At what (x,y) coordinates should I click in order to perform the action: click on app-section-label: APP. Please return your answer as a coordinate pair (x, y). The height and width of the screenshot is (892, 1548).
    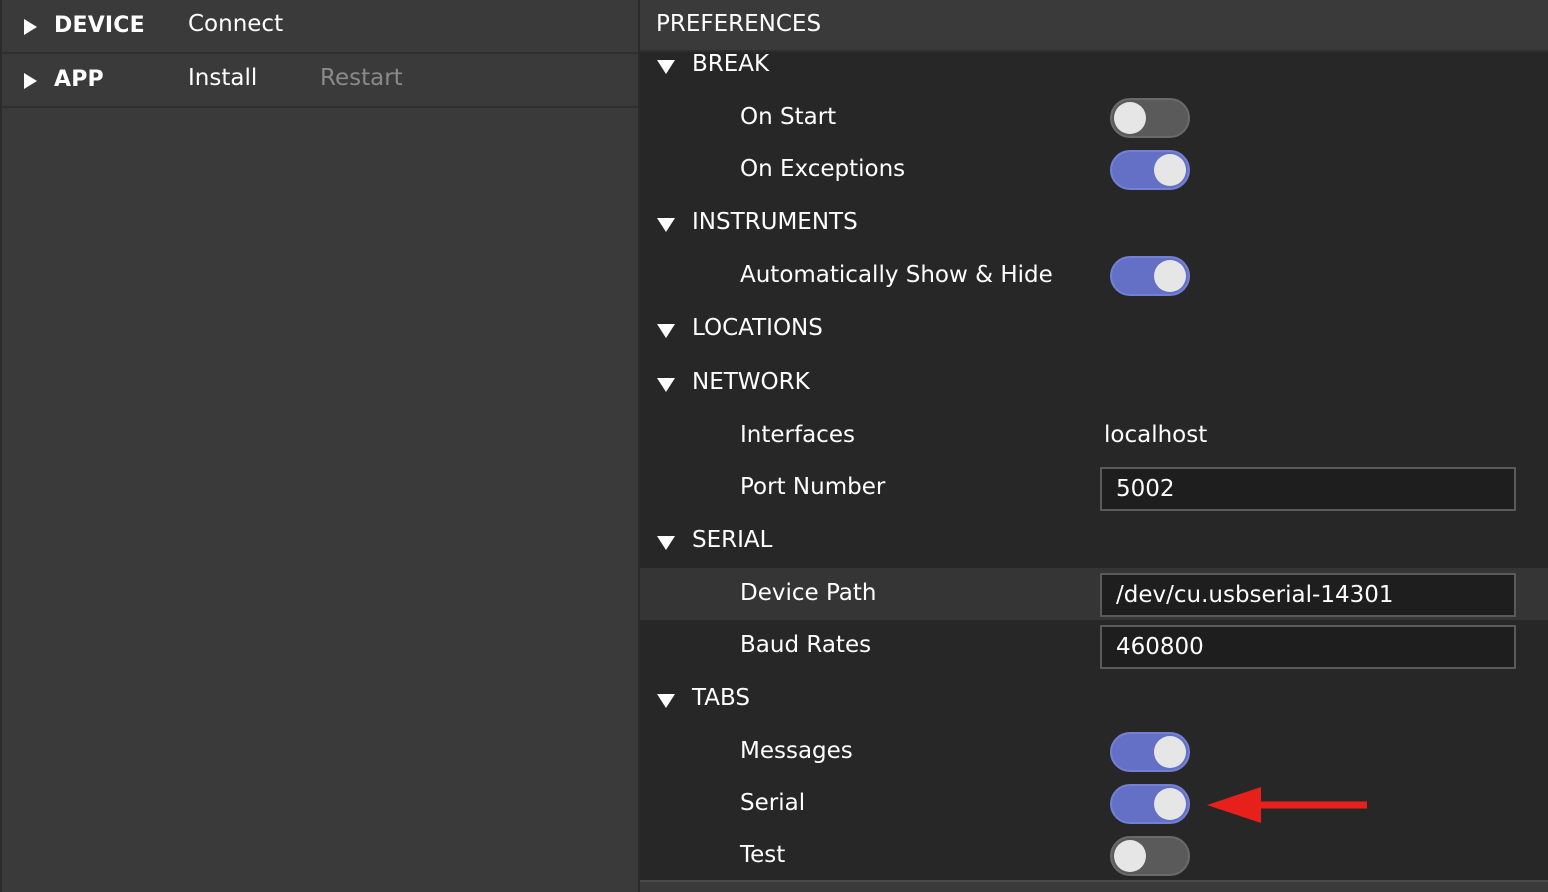
    Looking at the image, I should click on (79, 79).